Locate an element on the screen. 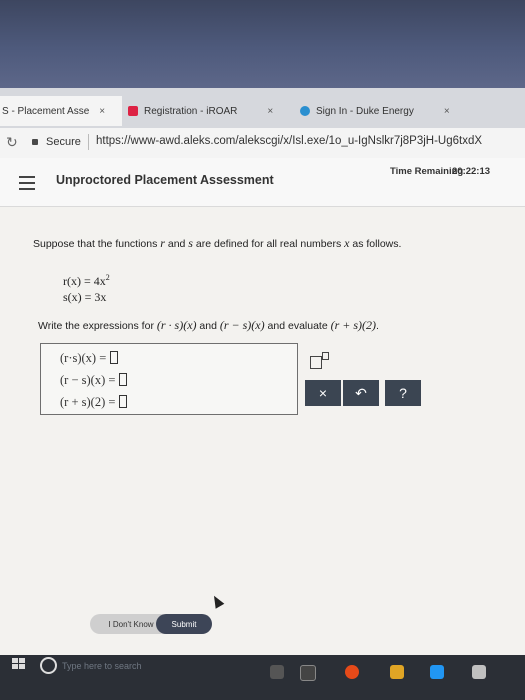 This screenshot has width=525, height=700. answer-row-sum: (r + s)(2) = is located at coordinates (94, 402).